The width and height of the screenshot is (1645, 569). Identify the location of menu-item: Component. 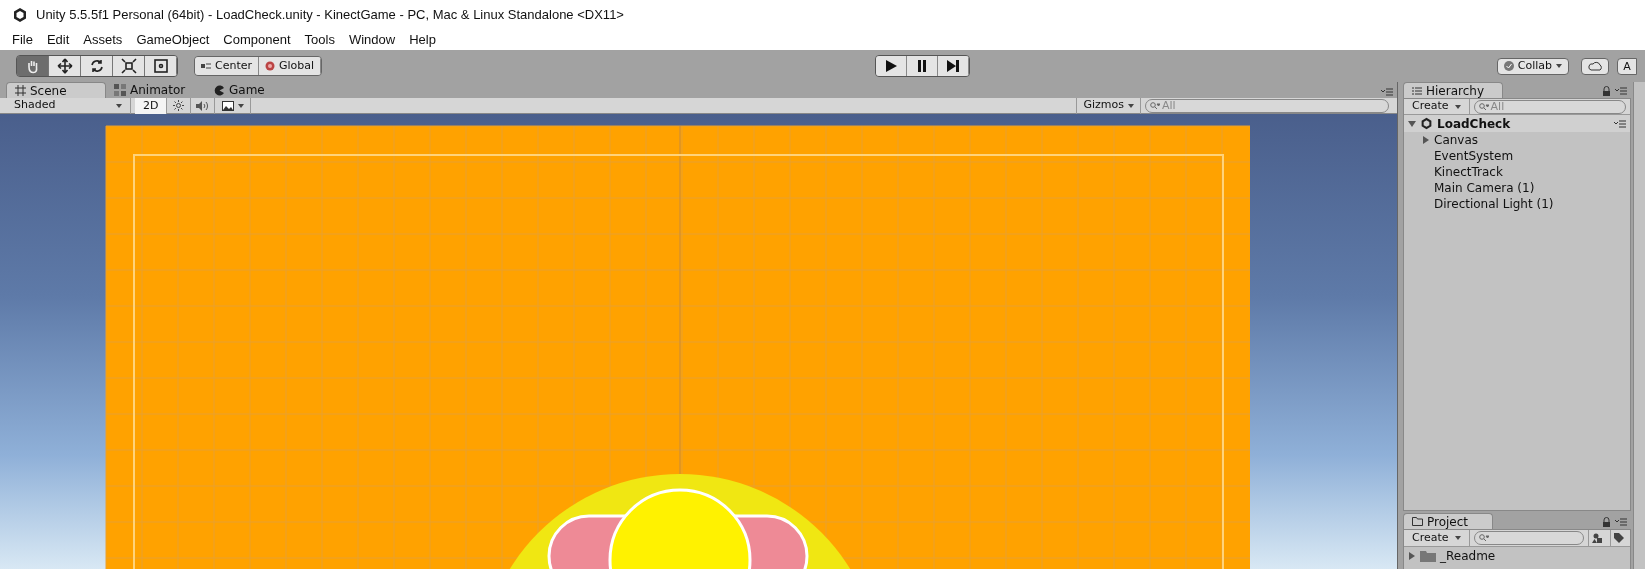
(257, 40).